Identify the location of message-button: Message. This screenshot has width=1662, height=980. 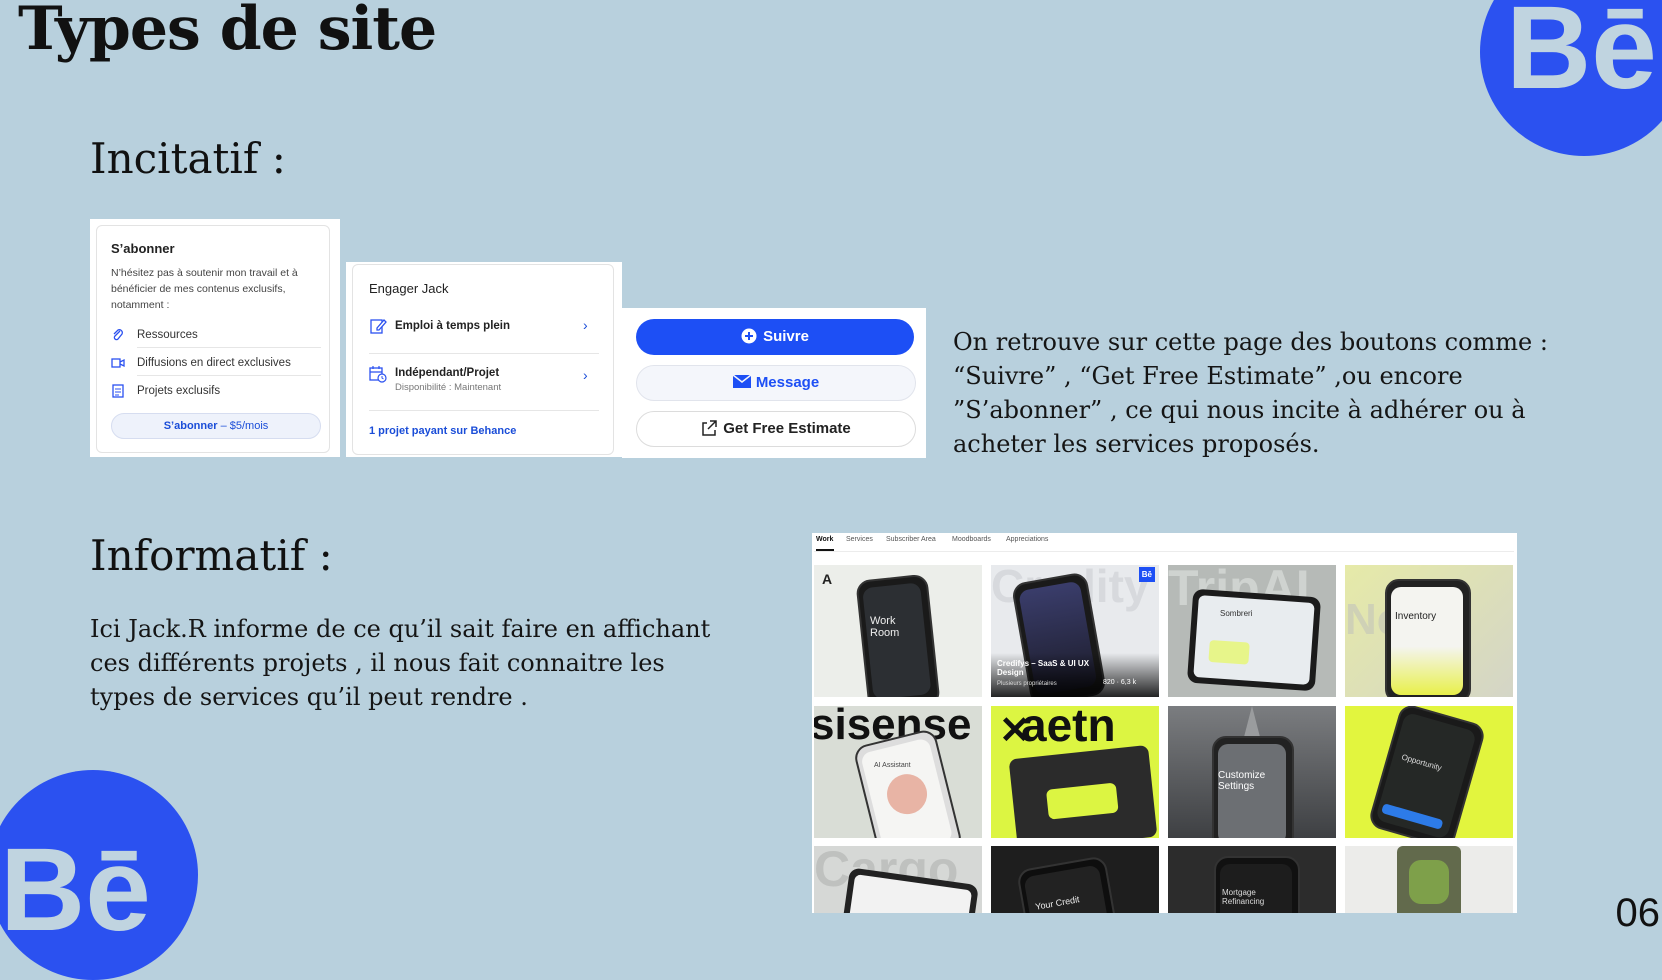
(776, 383).